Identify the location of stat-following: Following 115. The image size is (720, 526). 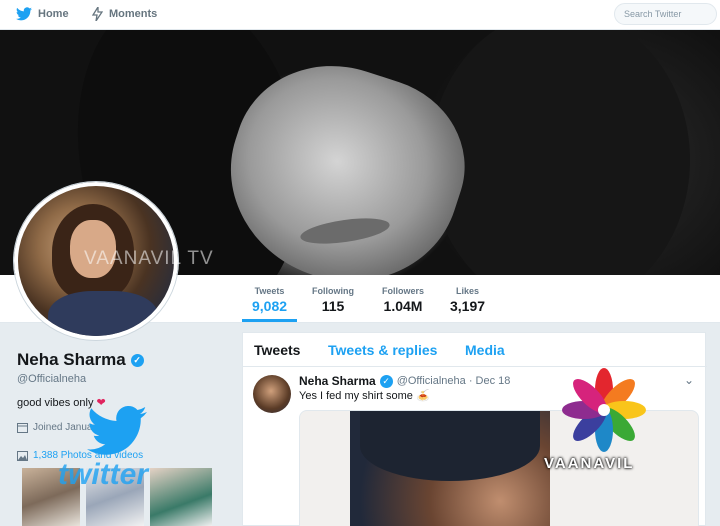
(333, 300).